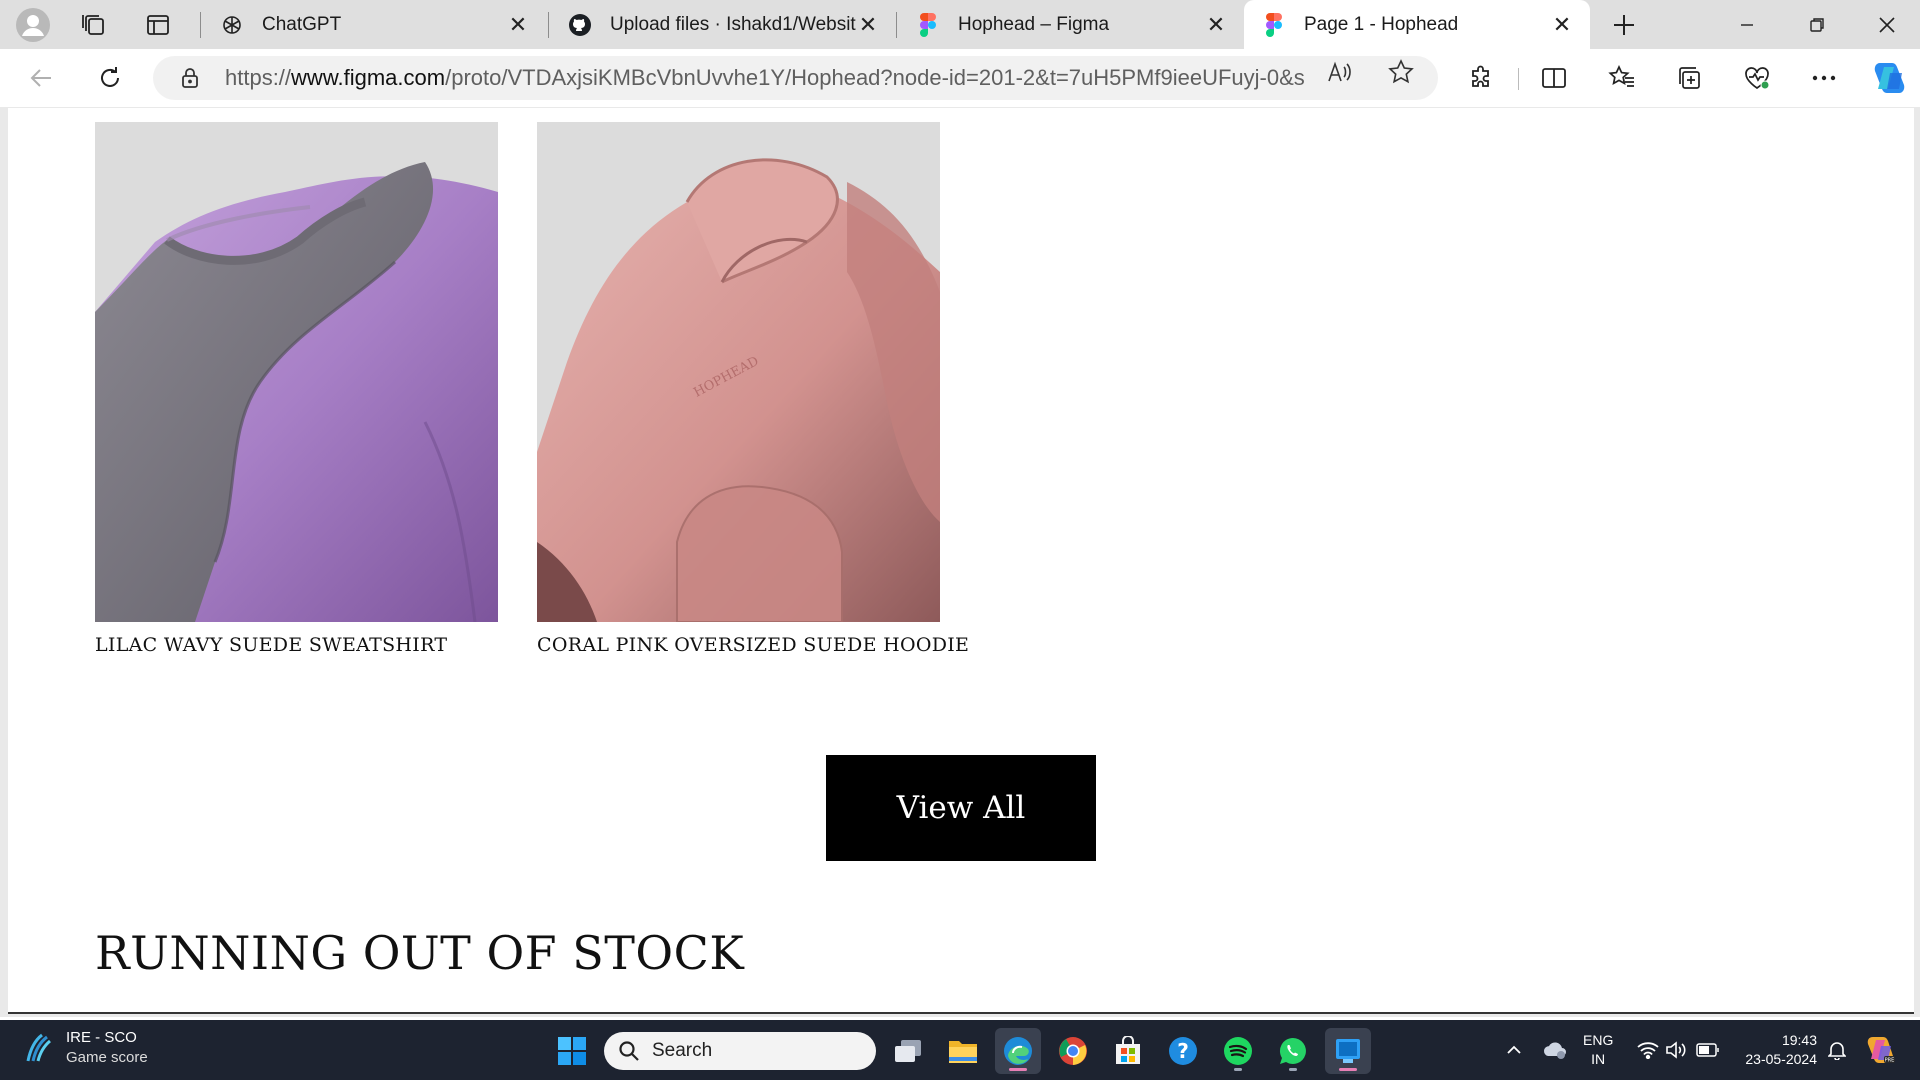 The height and width of the screenshot is (1080, 1920). What do you see at coordinates (38, 1047) in the screenshot?
I see `cricket-score-icon` at bounding box center [38, 1047].